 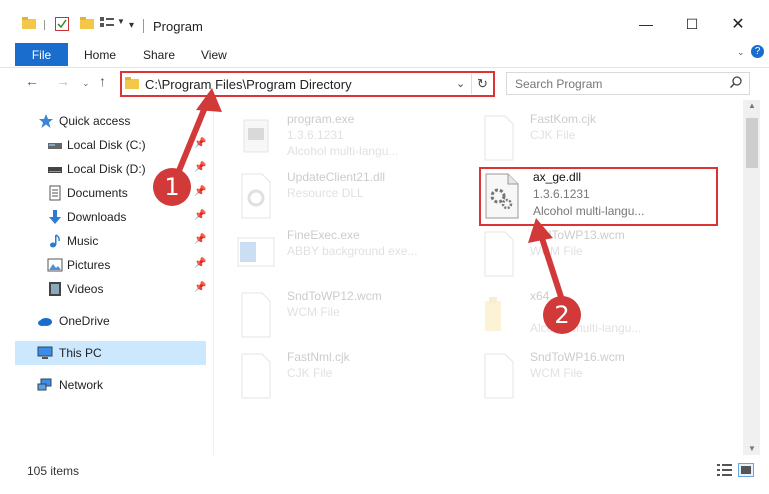 What do you see at coordinates (172, 187) in the screenshot?
I see `annotation-badge-1: 1` at bounding box center [172, 187].